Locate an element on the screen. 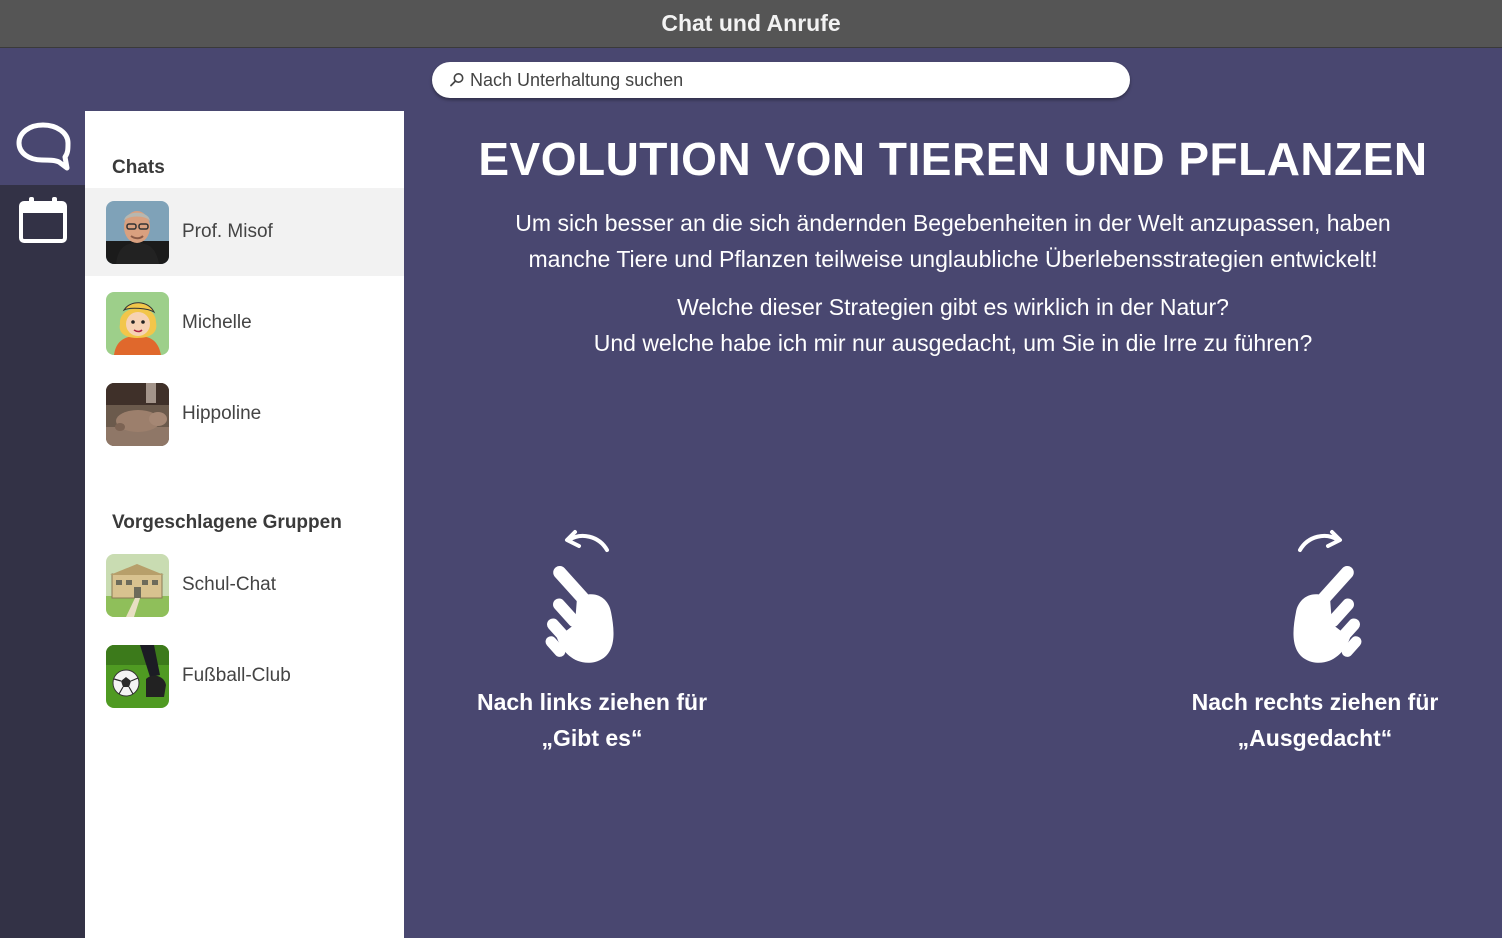  rail-chats-button is located at coordinates (42, 148).